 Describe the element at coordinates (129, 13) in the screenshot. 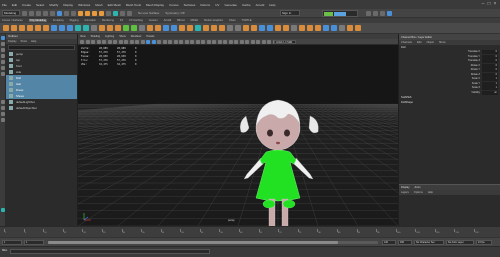

I see `render-settings-icon` at that location.